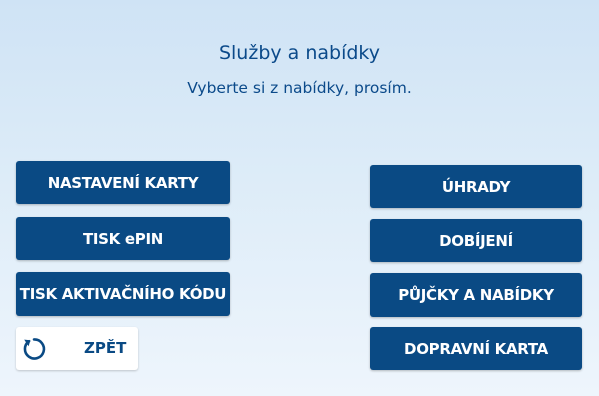 The image size is (599, 396). I want to click on page-title: Služby a nabídky, so click(299, 53).